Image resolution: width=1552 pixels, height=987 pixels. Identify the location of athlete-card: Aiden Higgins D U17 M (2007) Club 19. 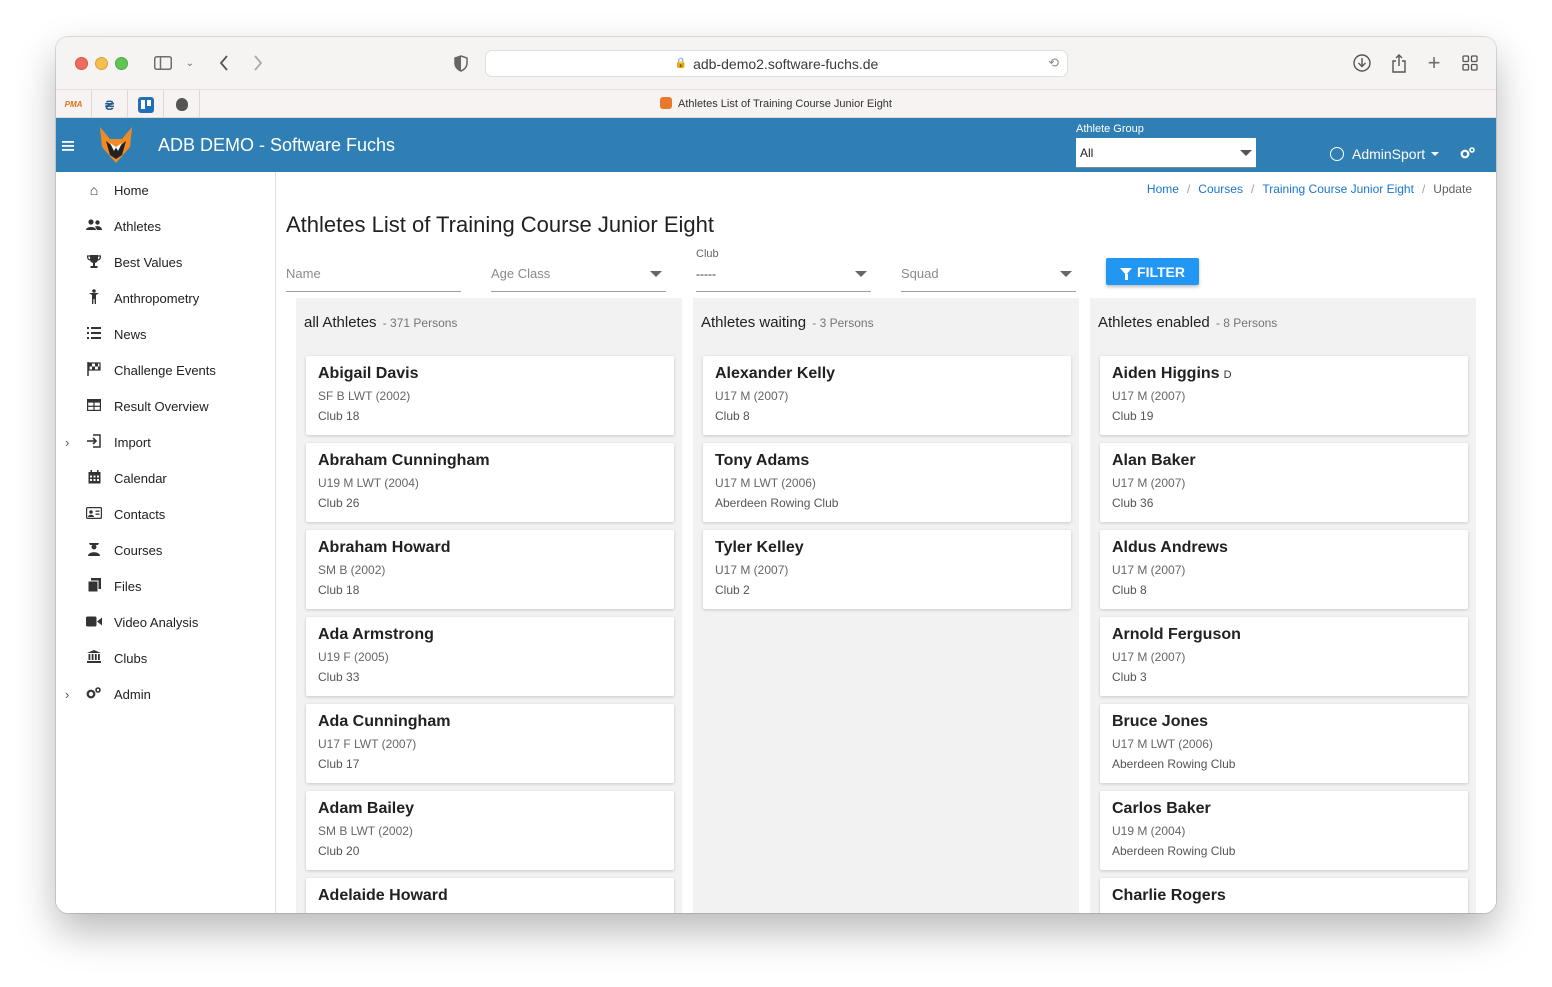
(1284, 395).